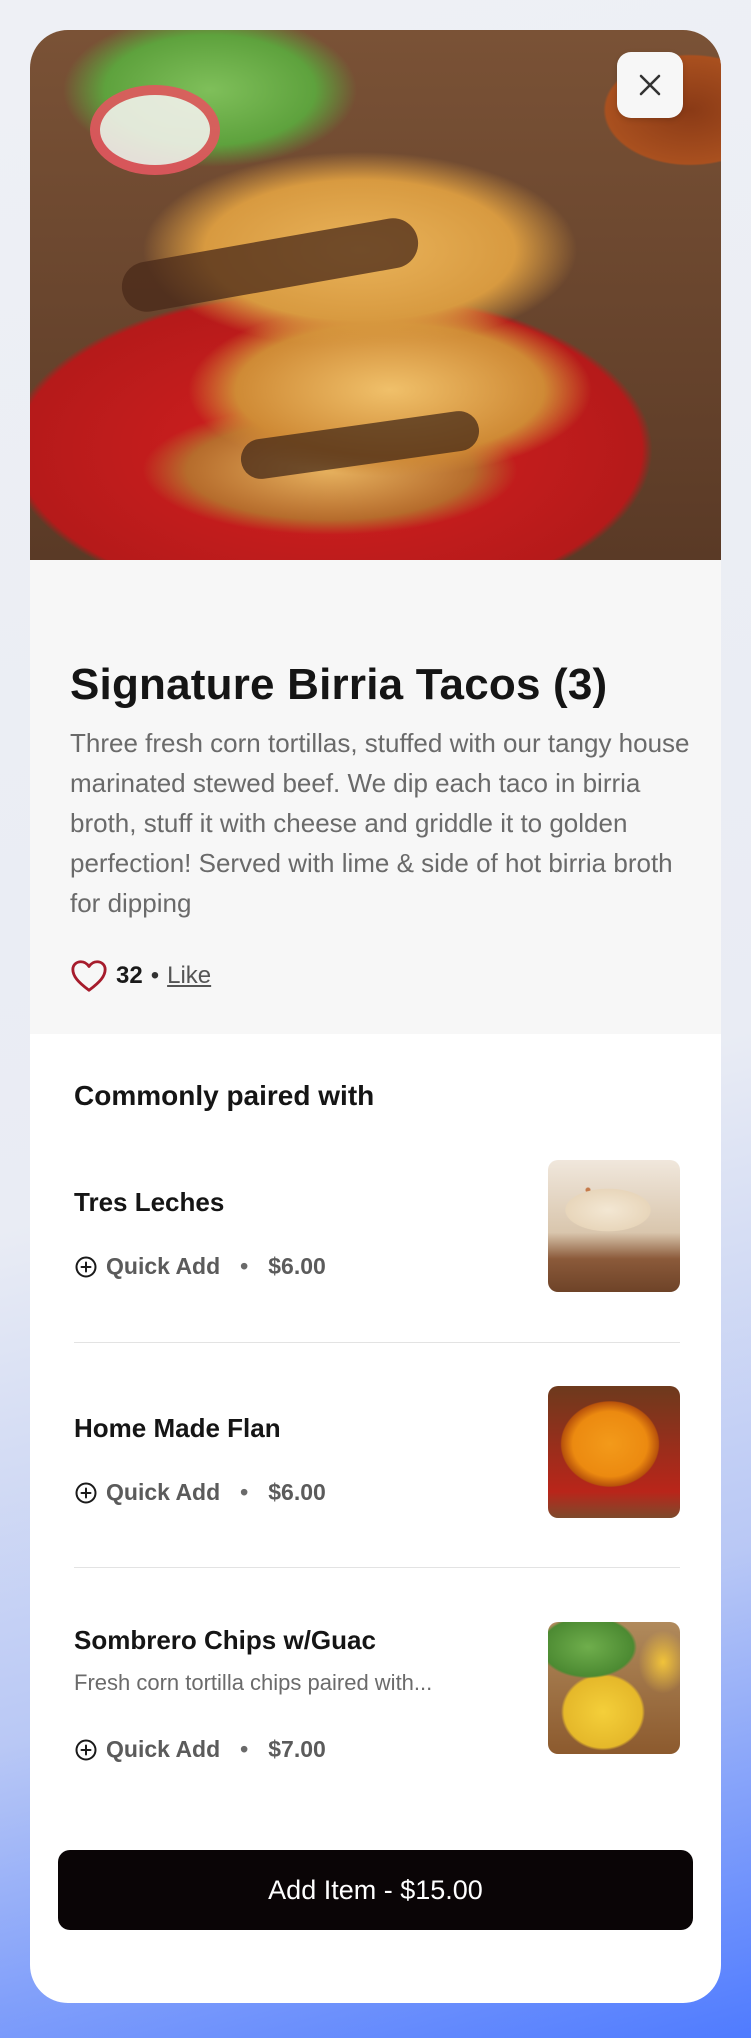 This screenshot has height=2038, width=751. Describe the element at coordinates (89, 976) in the screenshot. I see `heart-icon` at that location.